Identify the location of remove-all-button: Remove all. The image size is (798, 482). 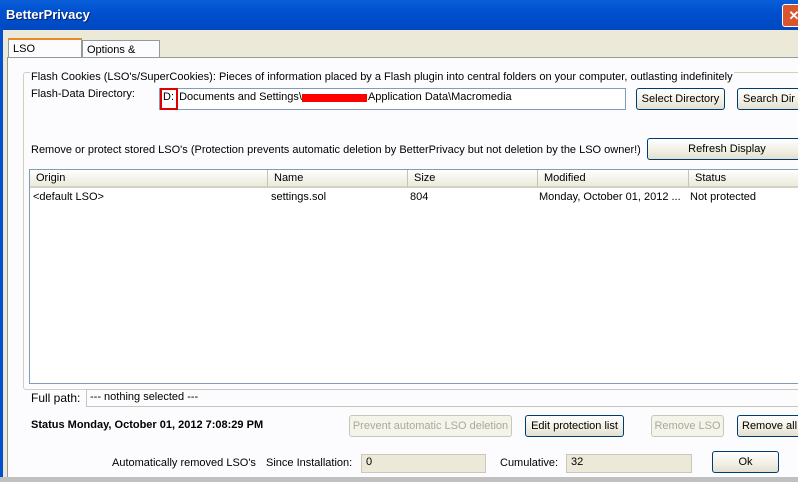
(767, 426).